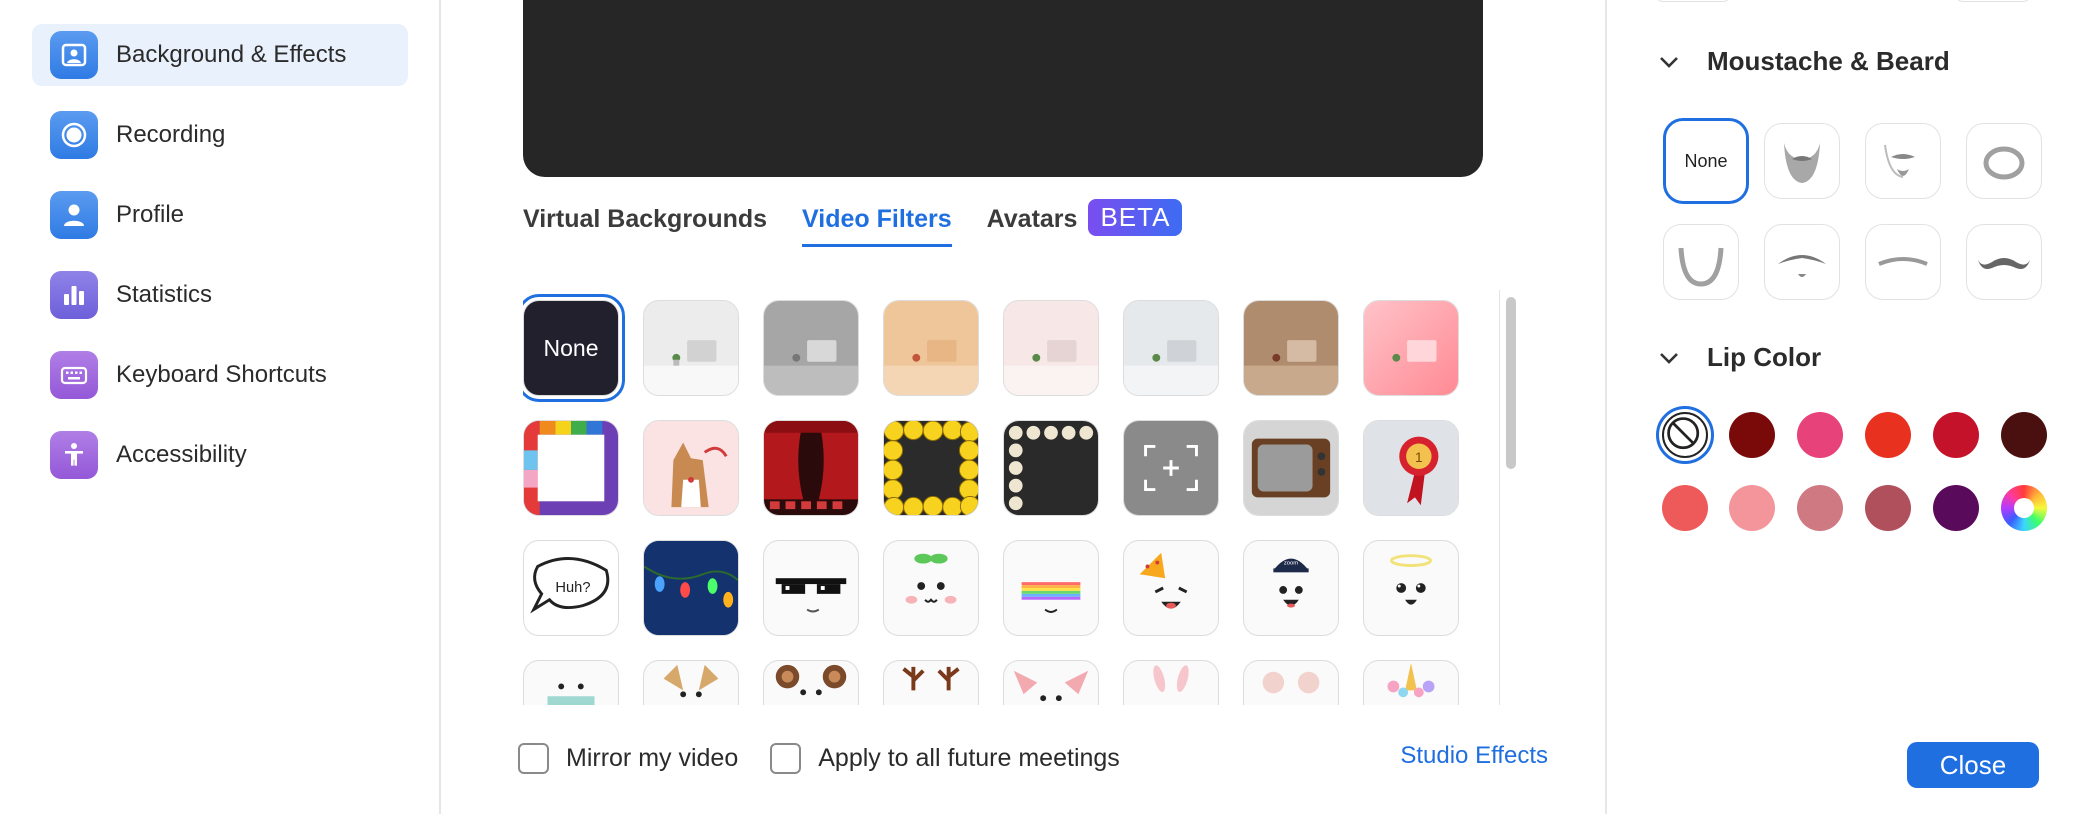  Describe the element at coordinates (1685, 508) in the screenshot. I see `lip-color-coral` at that location.